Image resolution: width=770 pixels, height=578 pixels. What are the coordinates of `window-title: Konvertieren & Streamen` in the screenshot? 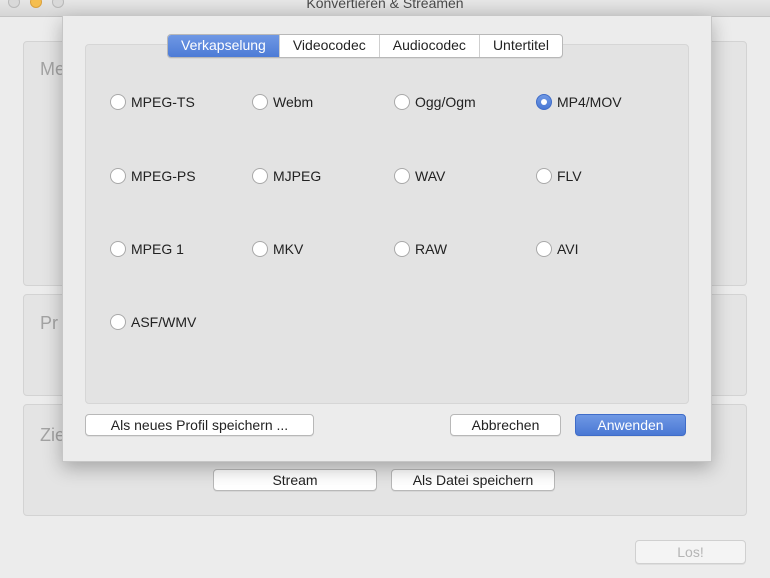 It's located at (385, 5).